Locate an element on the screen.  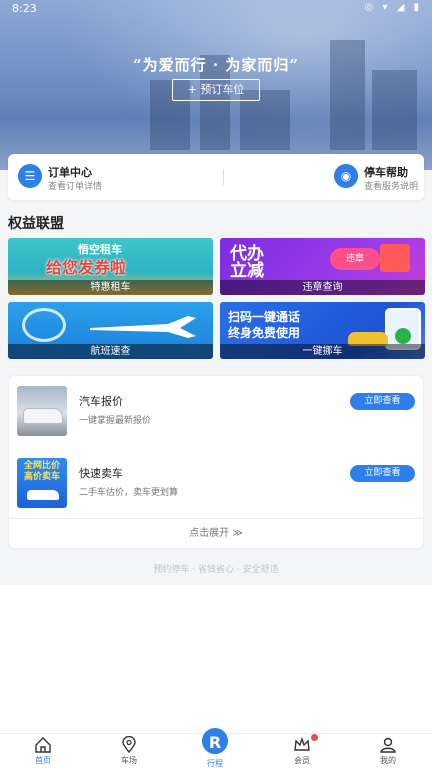
crown-icon is located at coordinates (302, 743).